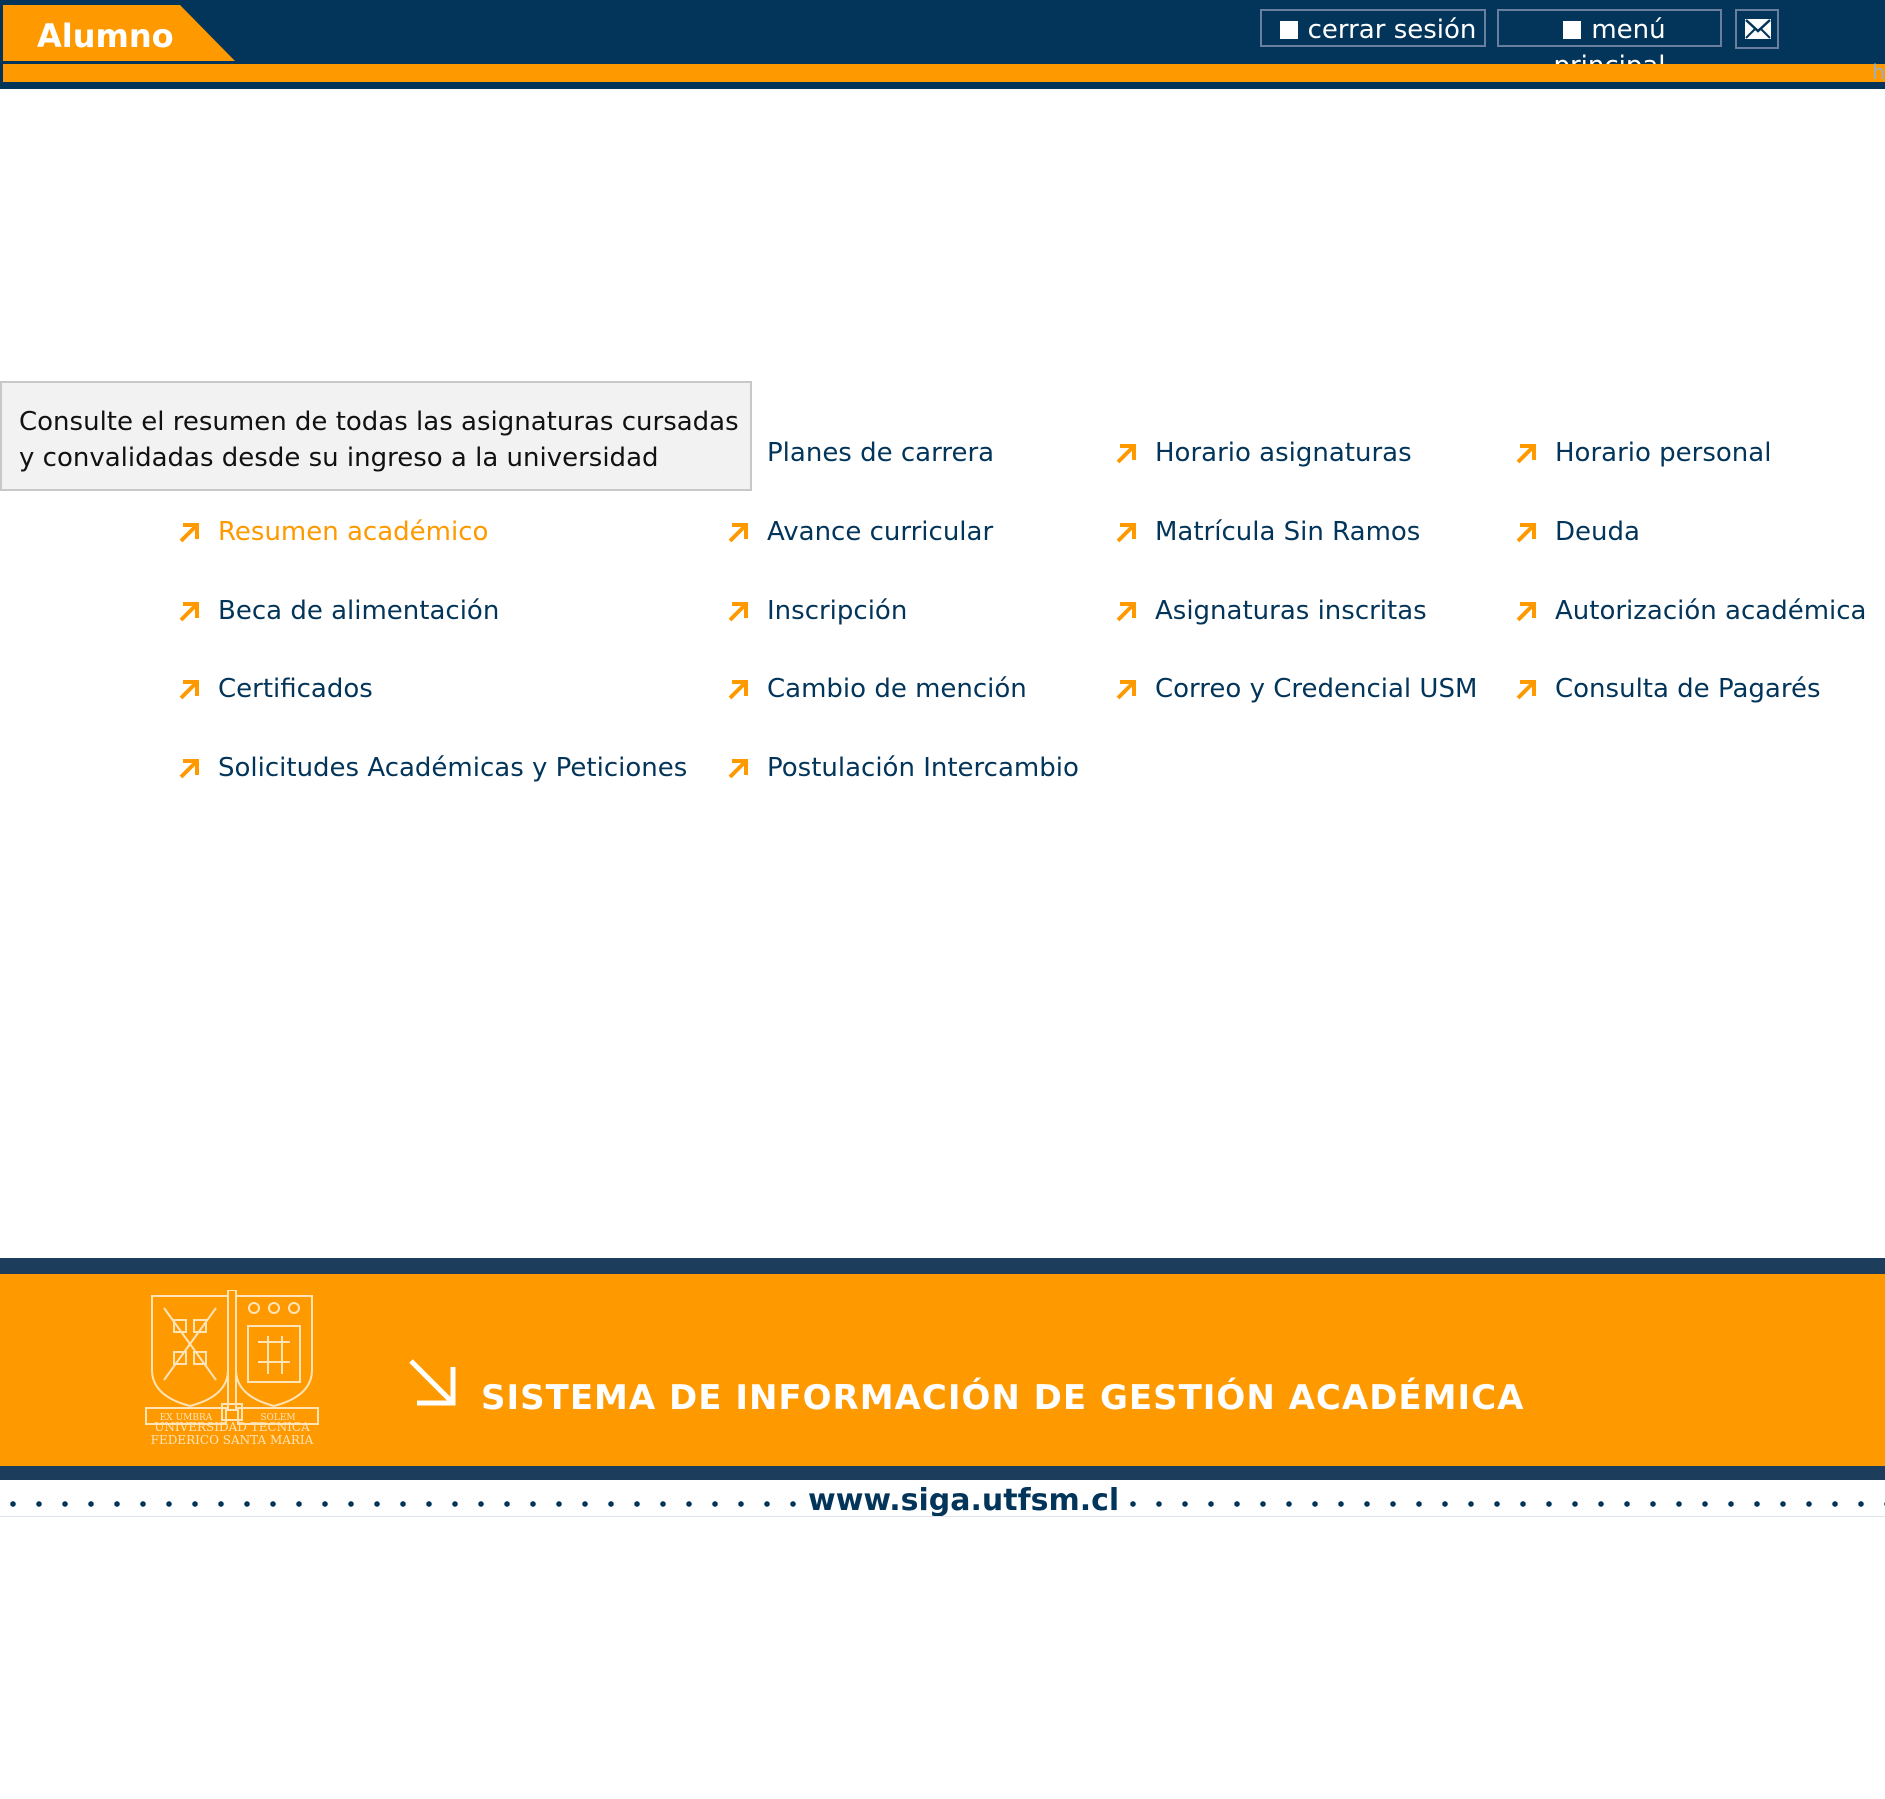  What do you see at coordinates (944, 73) in the screenshot?
I see `header-orange-bar` at bounding box center [944, 73].